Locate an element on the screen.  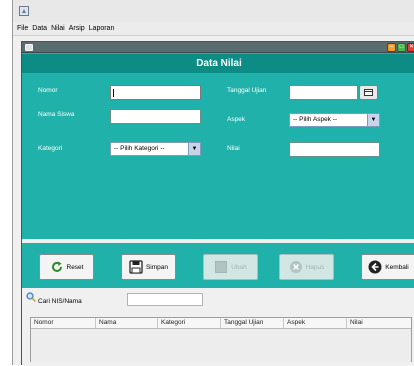
menu-bar: File Data Nilai Arsip Laporan is located at coordinates (213, 29).